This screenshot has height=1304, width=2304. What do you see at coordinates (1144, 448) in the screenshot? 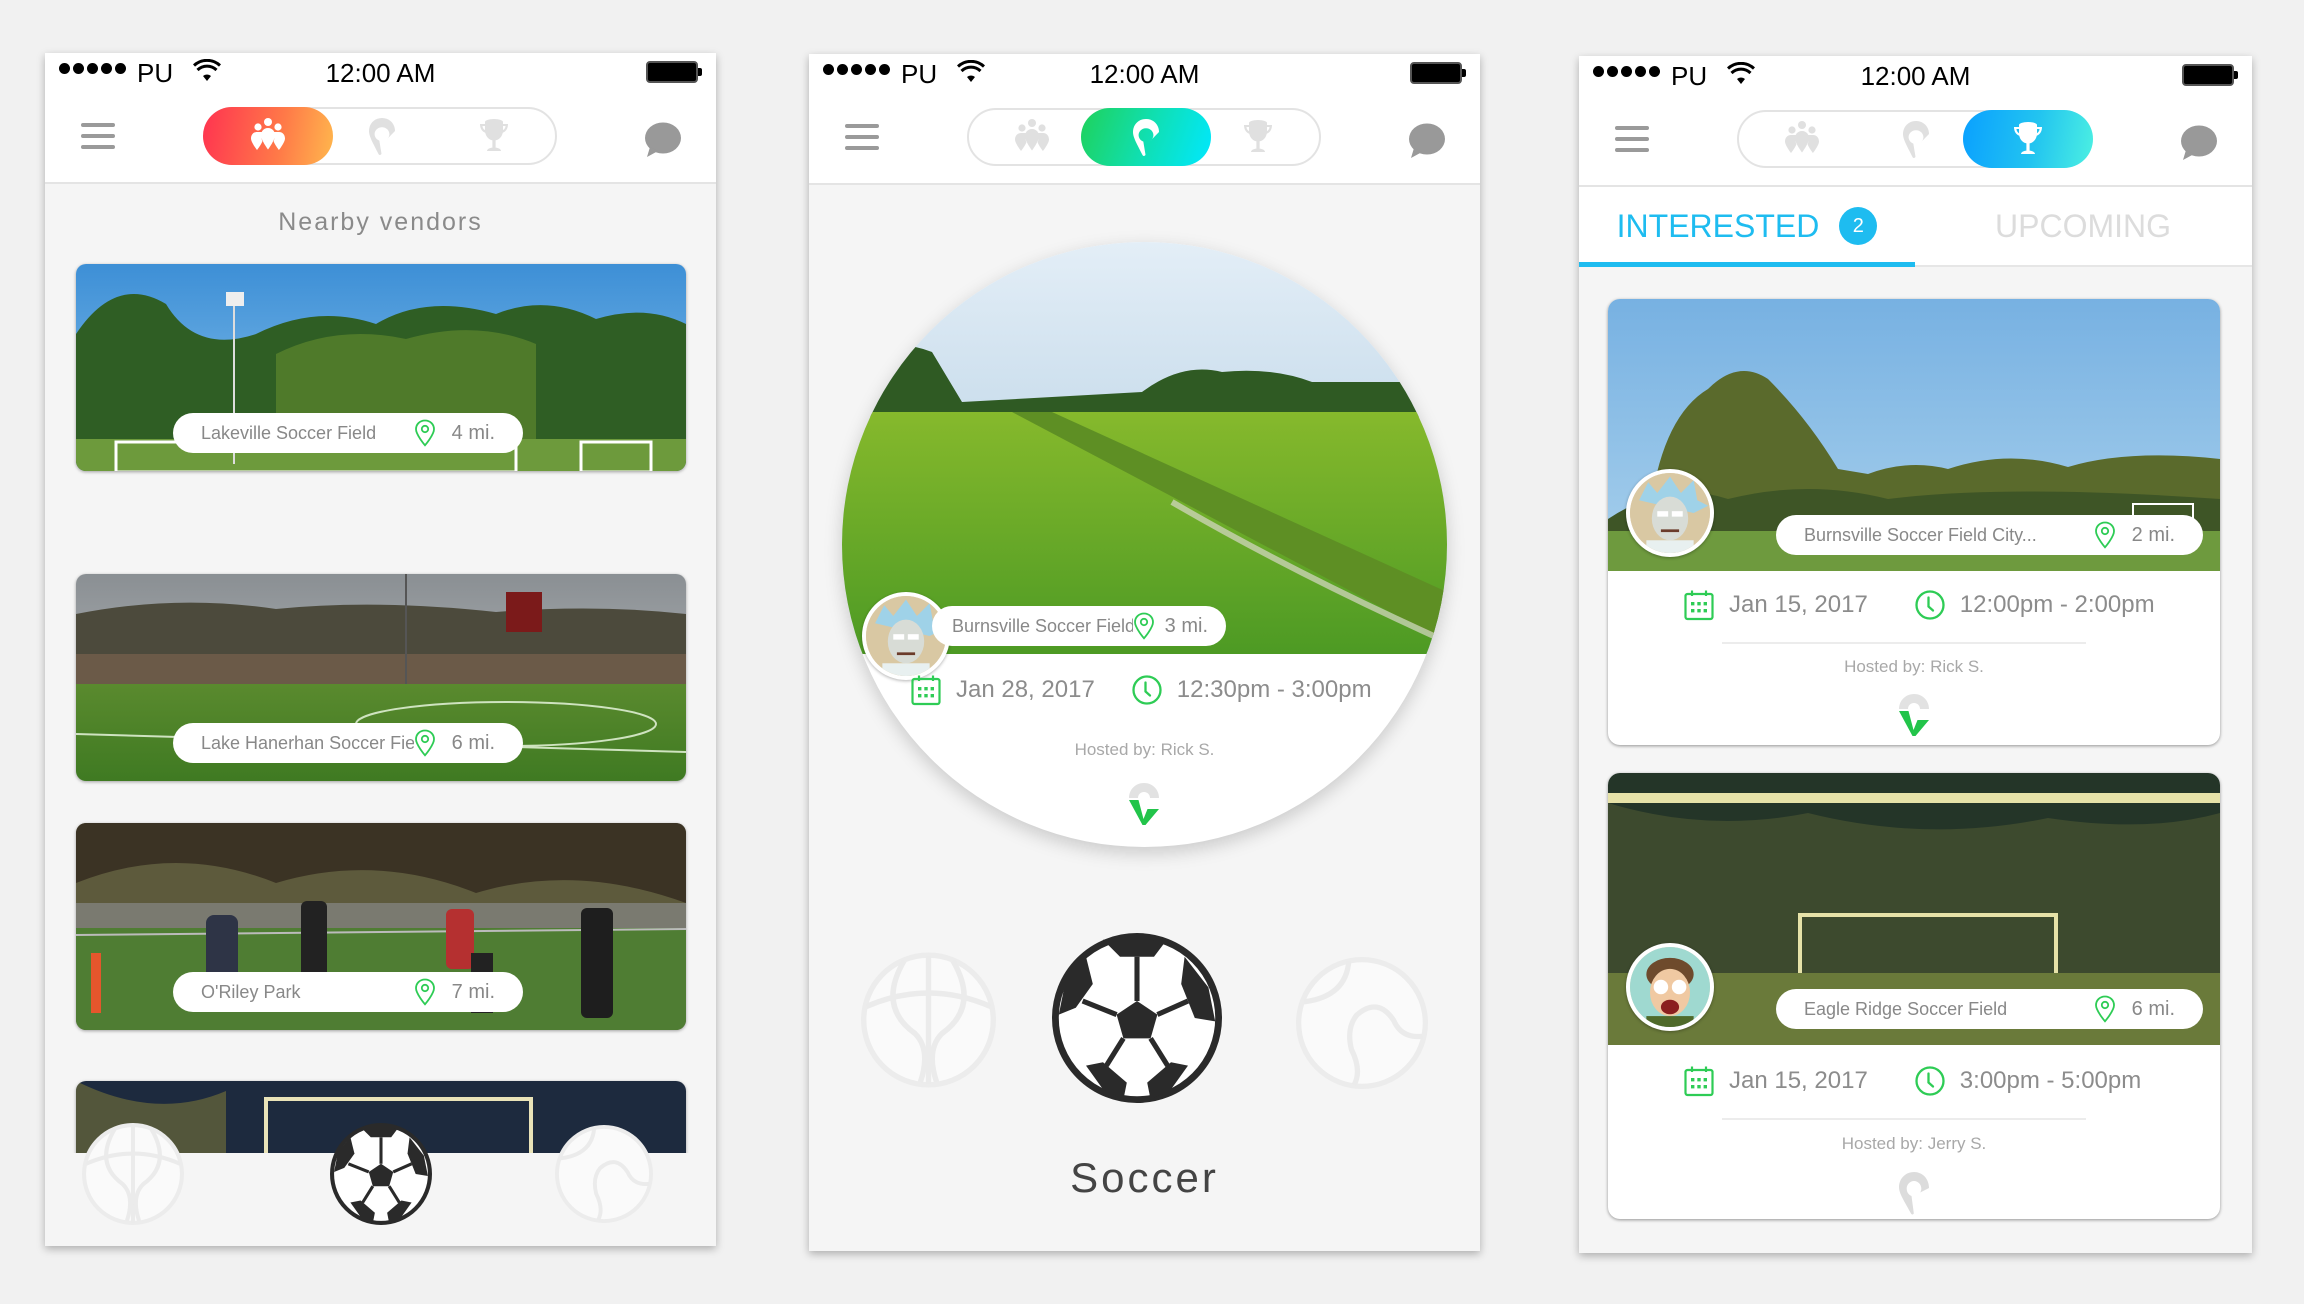
I see `field-photo` at bounding box center [1144, 448].